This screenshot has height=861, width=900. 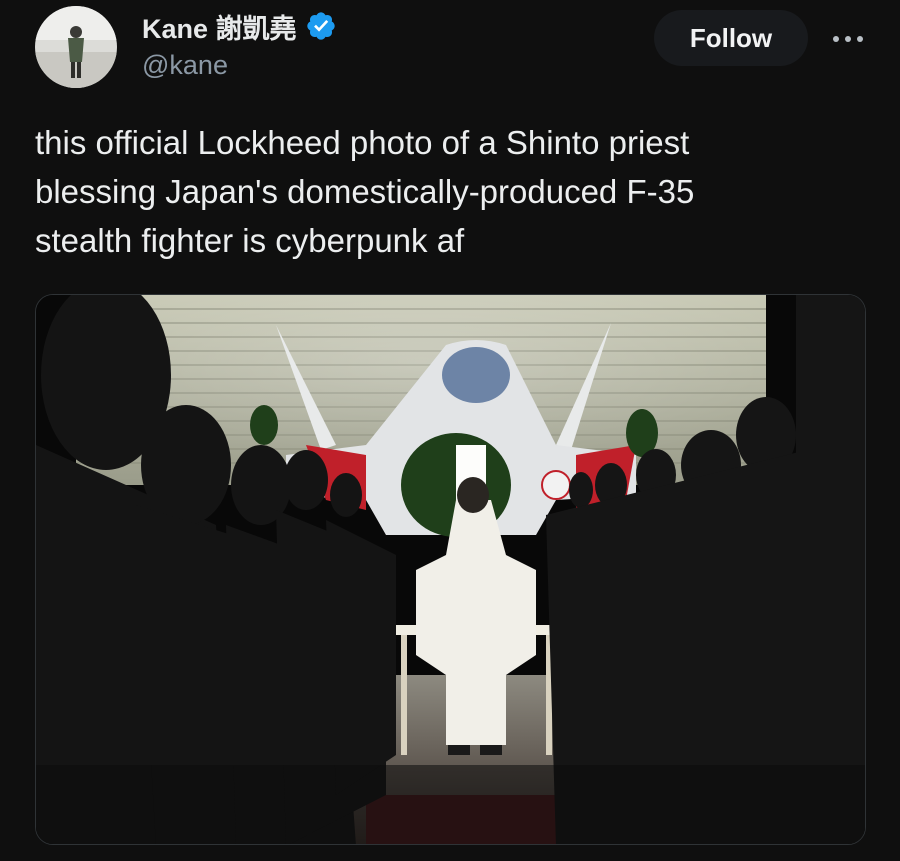 I want to click on follow-button: Follow, so click(x=731, y=38).